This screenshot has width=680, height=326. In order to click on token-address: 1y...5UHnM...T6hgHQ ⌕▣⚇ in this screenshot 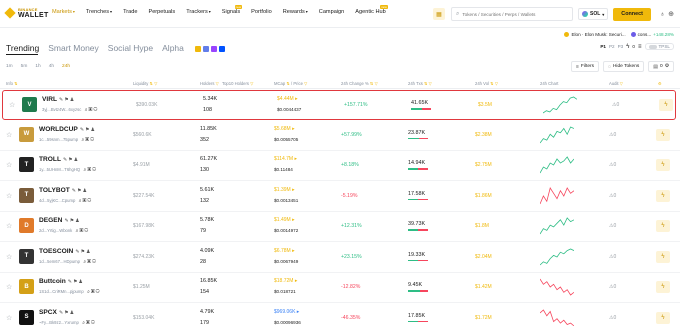, I will do `click(68, 170)`.